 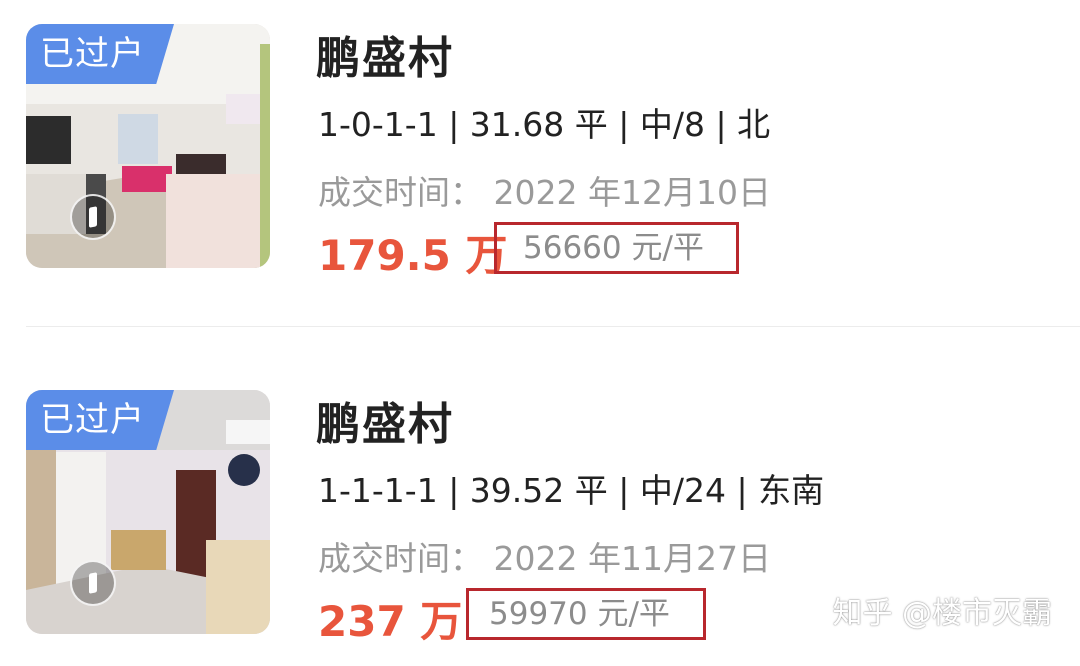 I want to click on deal-time: 成交时间： 2022 年12月10日, so click(x=544, y=192).